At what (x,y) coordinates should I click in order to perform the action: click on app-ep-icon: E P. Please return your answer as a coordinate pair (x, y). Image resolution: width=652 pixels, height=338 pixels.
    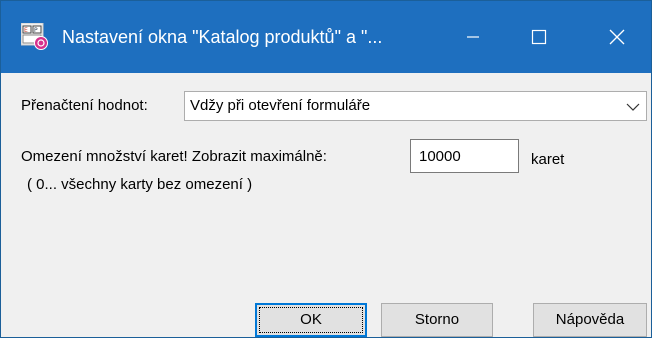
    Looking at the image, I should click on (34, 36).